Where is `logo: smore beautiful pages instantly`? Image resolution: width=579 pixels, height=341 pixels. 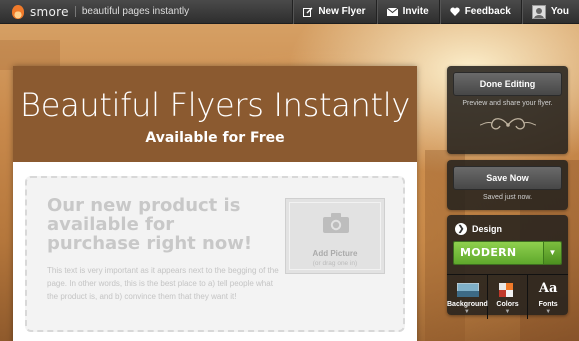
logo: smore beautiful pages instantly is located at coordinates (94, 12).